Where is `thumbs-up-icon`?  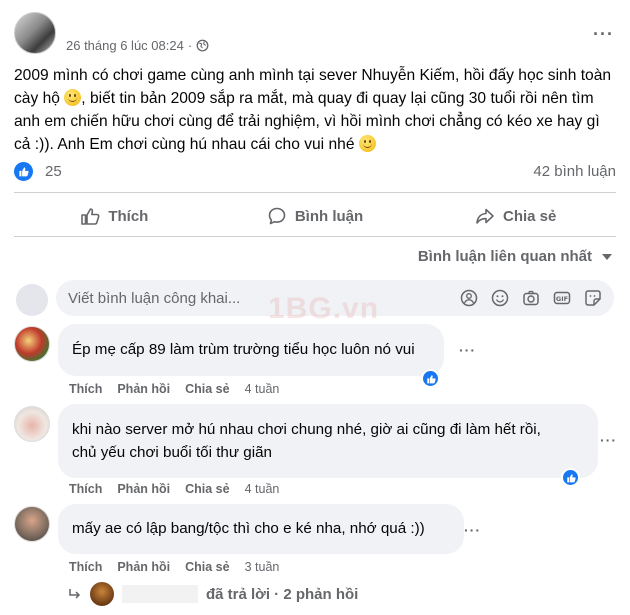 thumbs-up-icon is located at coordinates (90, 216).